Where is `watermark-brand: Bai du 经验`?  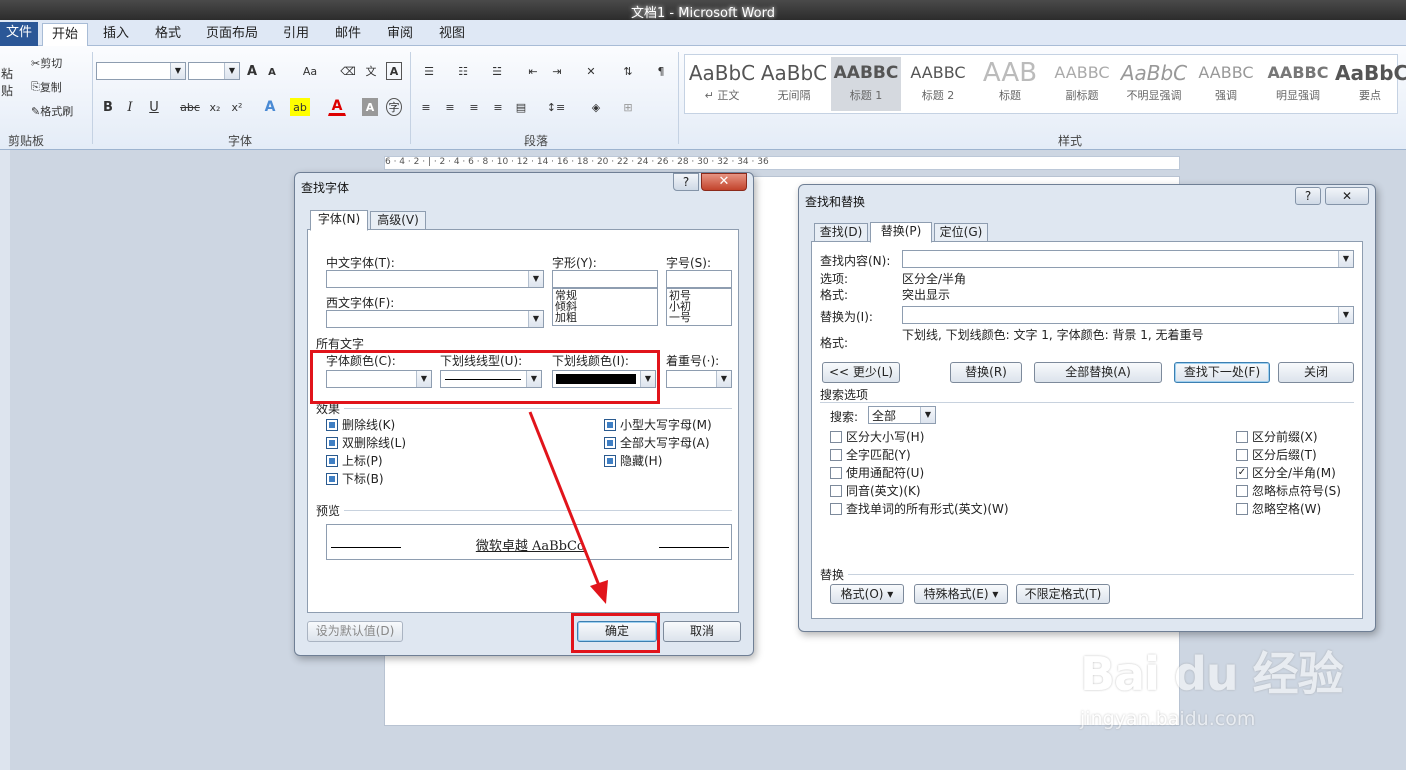
watermark-brand: Bai du 经验 is located at coordinates (1212, 674).